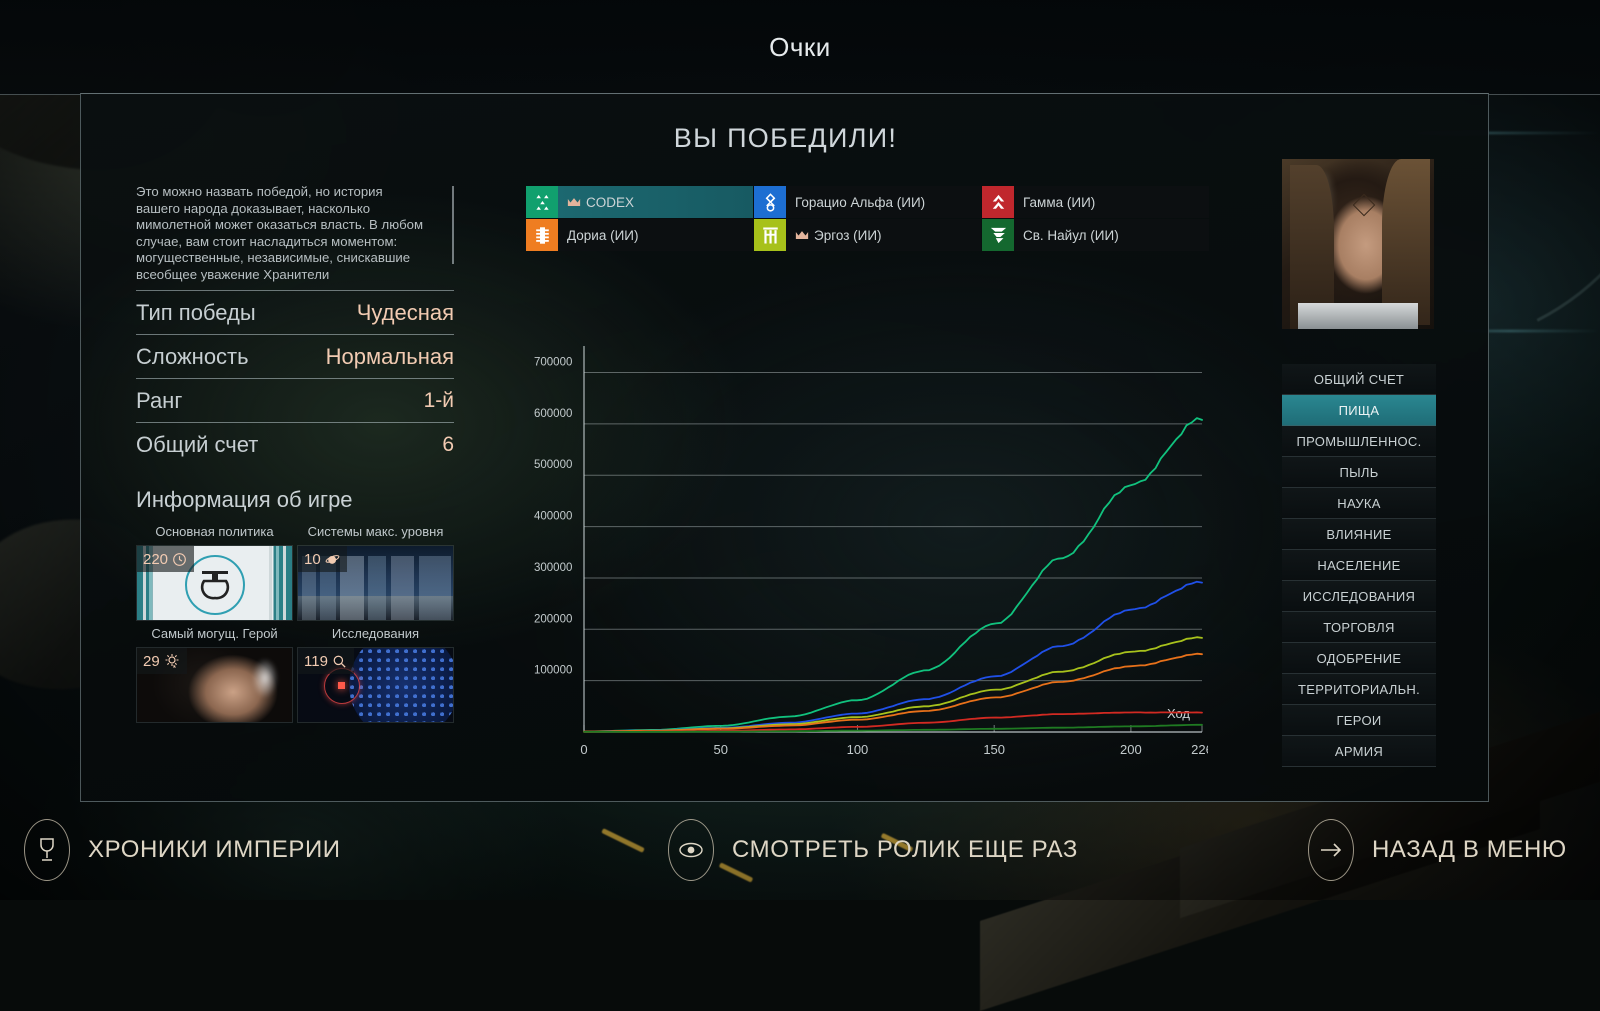 The height and width of the screenshot is (1011, 1600). Describe the element at coordinates (1095, 202) in the screenshot. I see `faction-chip: Гамма (ИИ)` at that location.